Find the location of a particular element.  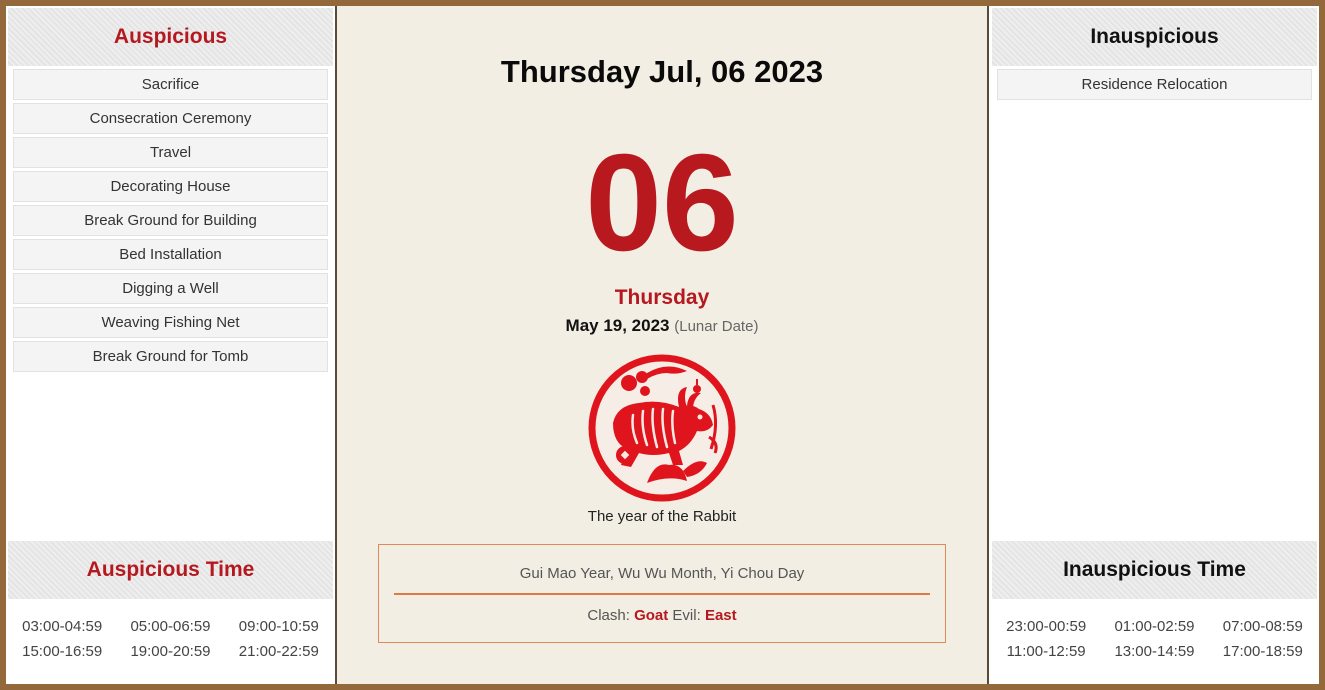

clash-label: Clash: is located at coordinates (608, 615).